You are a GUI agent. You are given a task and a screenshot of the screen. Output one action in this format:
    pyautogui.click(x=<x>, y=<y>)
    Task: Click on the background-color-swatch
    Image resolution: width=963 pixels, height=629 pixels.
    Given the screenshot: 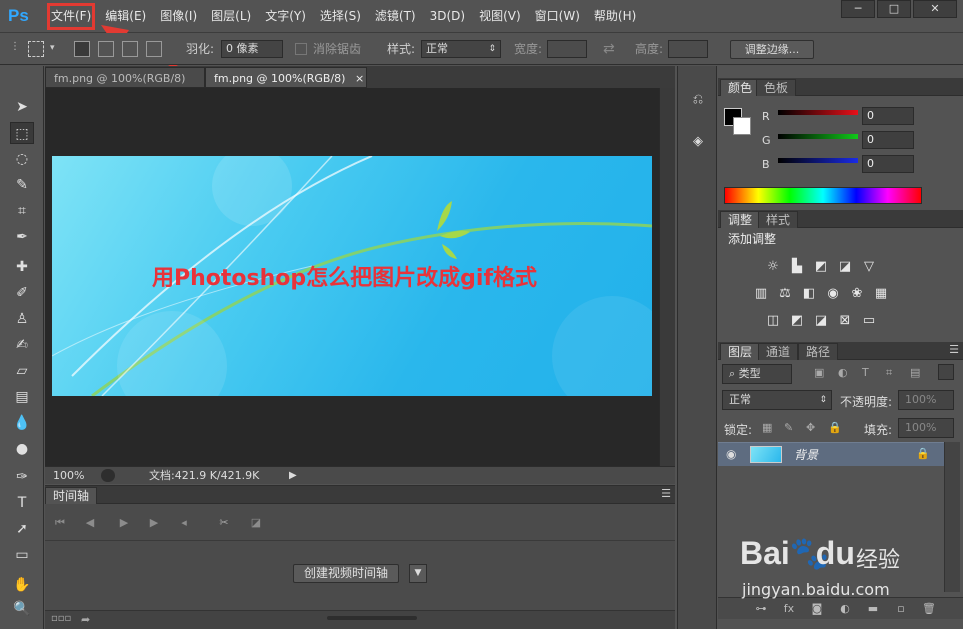 What is the action you would take?
    pyautogui.click(x=742, y=126)
    